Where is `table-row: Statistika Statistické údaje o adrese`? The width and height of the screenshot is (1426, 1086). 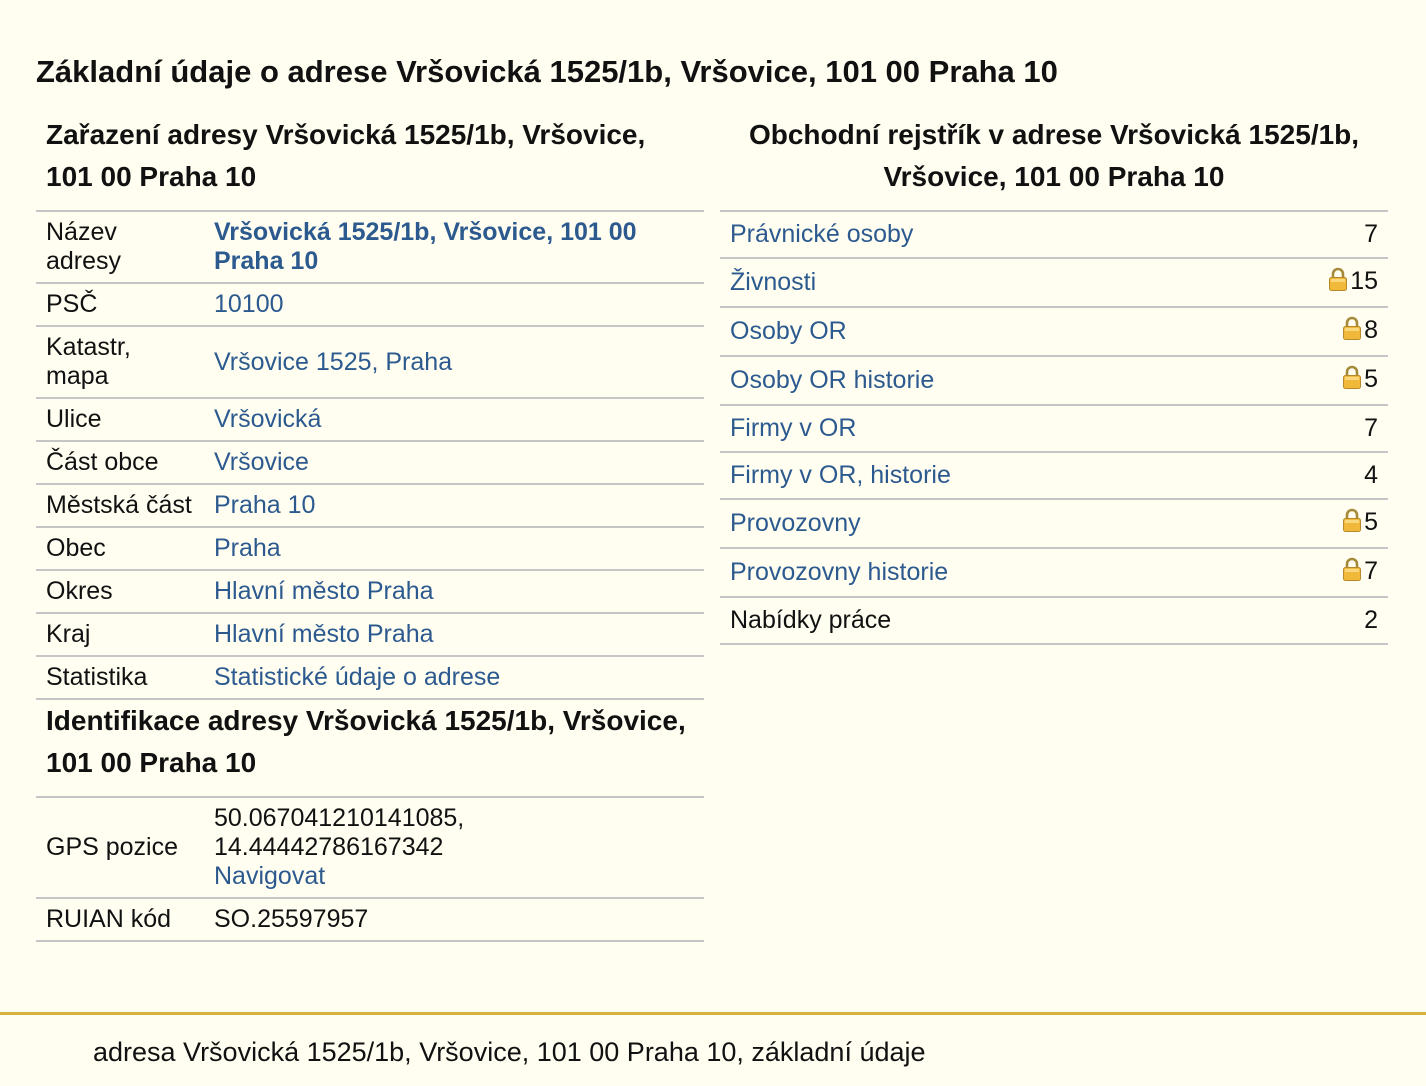
table-row: Statistika Statistické údaje o adrese is located at coordinates (370, 678).